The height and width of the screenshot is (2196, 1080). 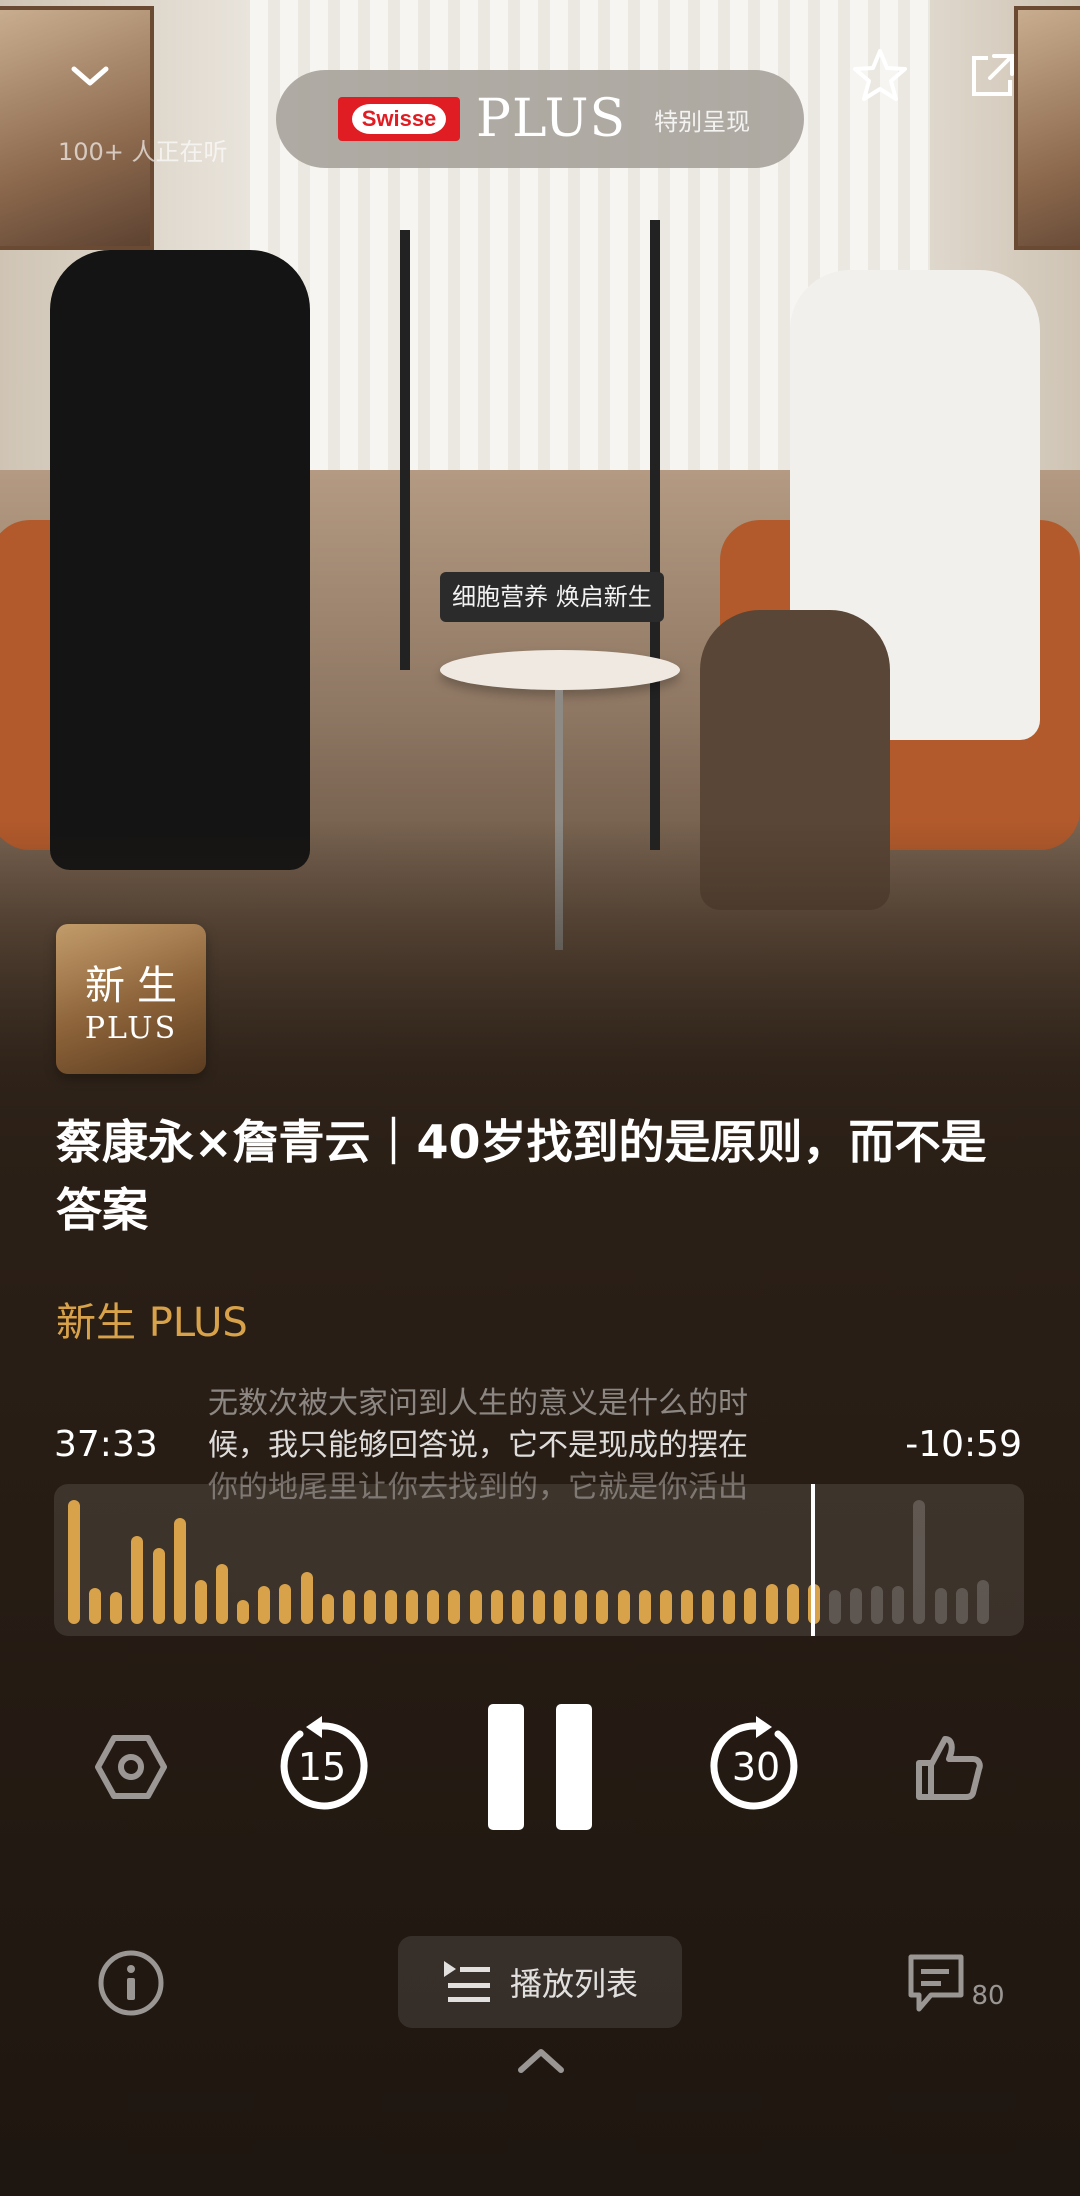 What do you see at coordinates (143, 152) in the screenshot?
I see `listener-count: 100+ 人正在听` at bounding box center [143, 152].